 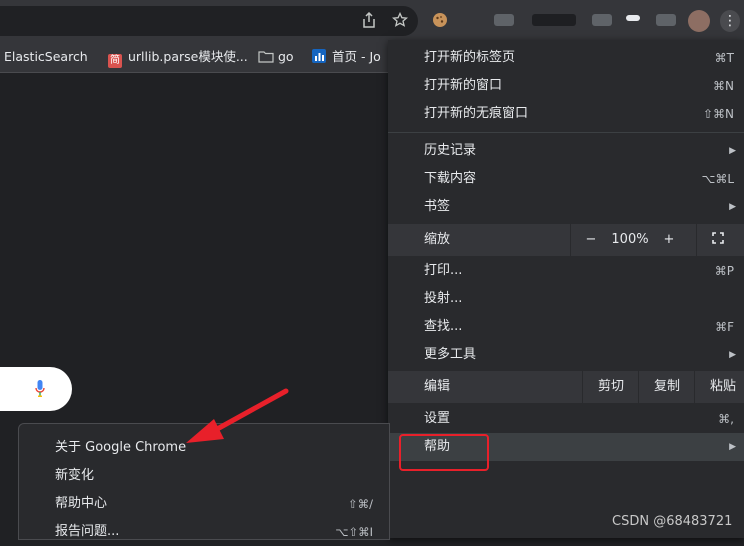 What do you see at coordinates (476, 113) in the screenshot?
I see `menu-item-label: 打开新的无痕窗口` at bounding box center [476, 113].